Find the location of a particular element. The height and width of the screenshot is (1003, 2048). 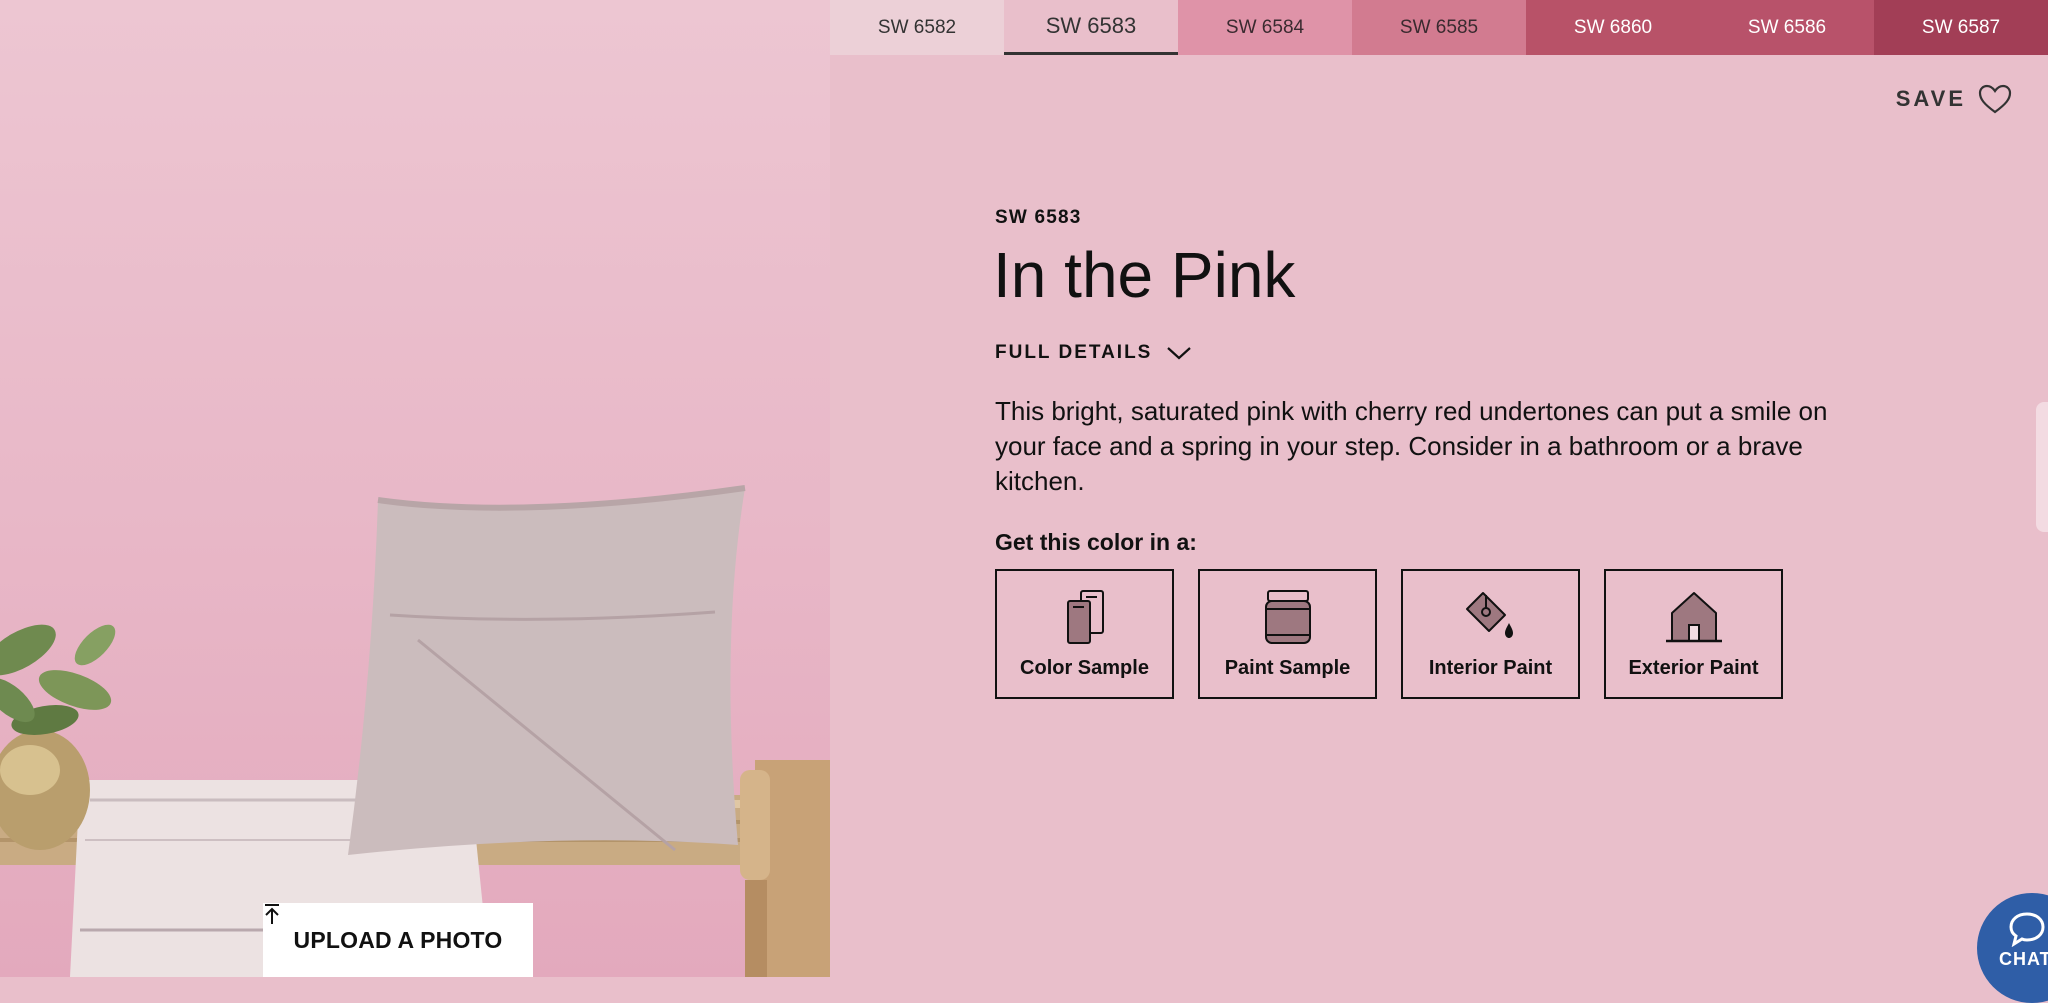

upload-icon is located at coordinates (272, 914).